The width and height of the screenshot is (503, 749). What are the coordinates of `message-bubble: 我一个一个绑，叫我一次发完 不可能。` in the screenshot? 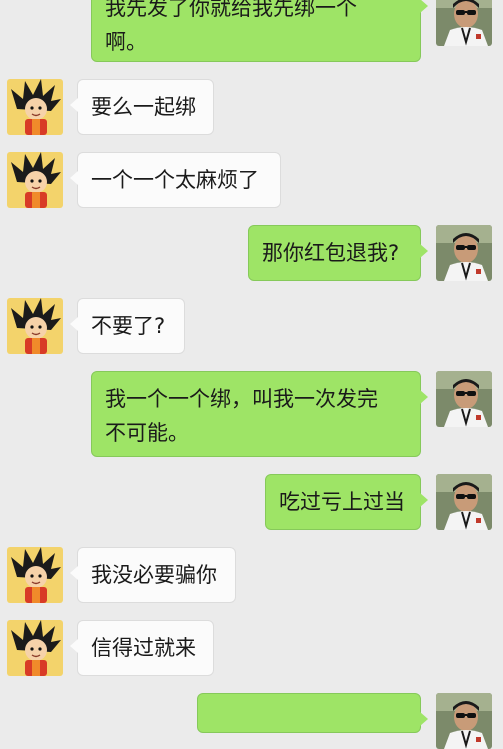 It's located at (259, 414).